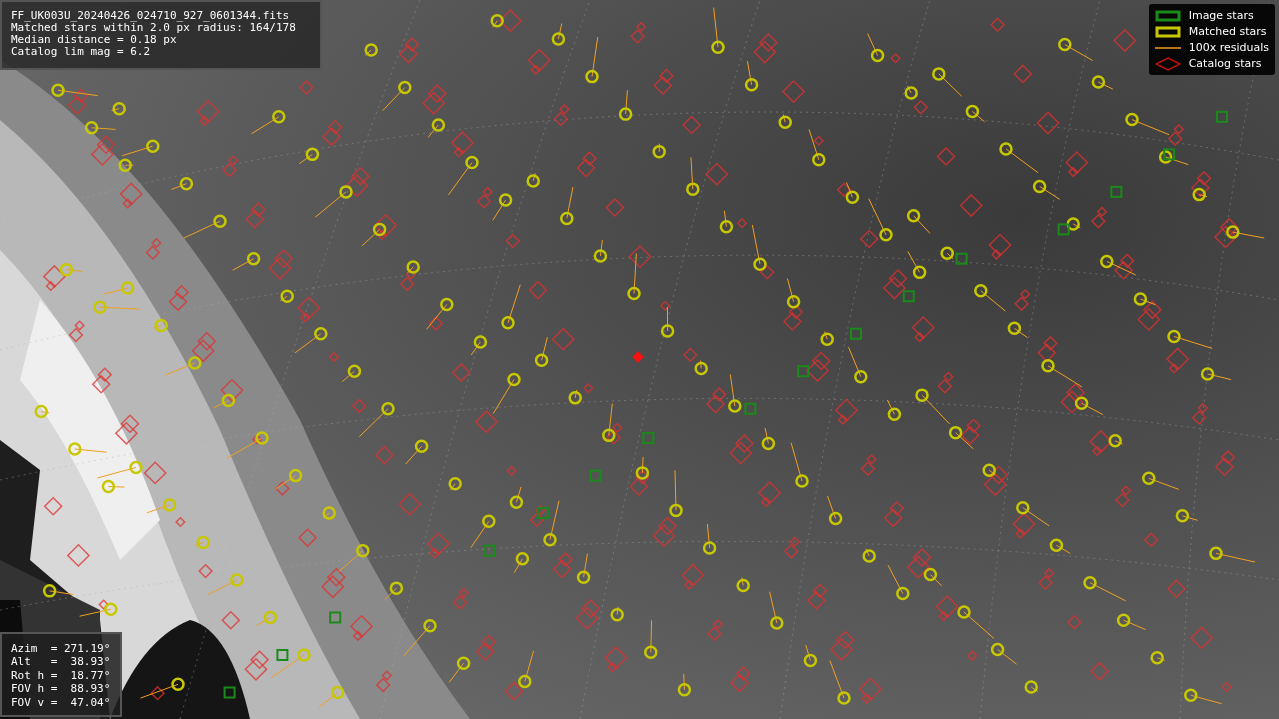  Describe the element at coordinates (61, 648) in the screenshot. I see `pointing-line: Azim = 271.19°` at that location.